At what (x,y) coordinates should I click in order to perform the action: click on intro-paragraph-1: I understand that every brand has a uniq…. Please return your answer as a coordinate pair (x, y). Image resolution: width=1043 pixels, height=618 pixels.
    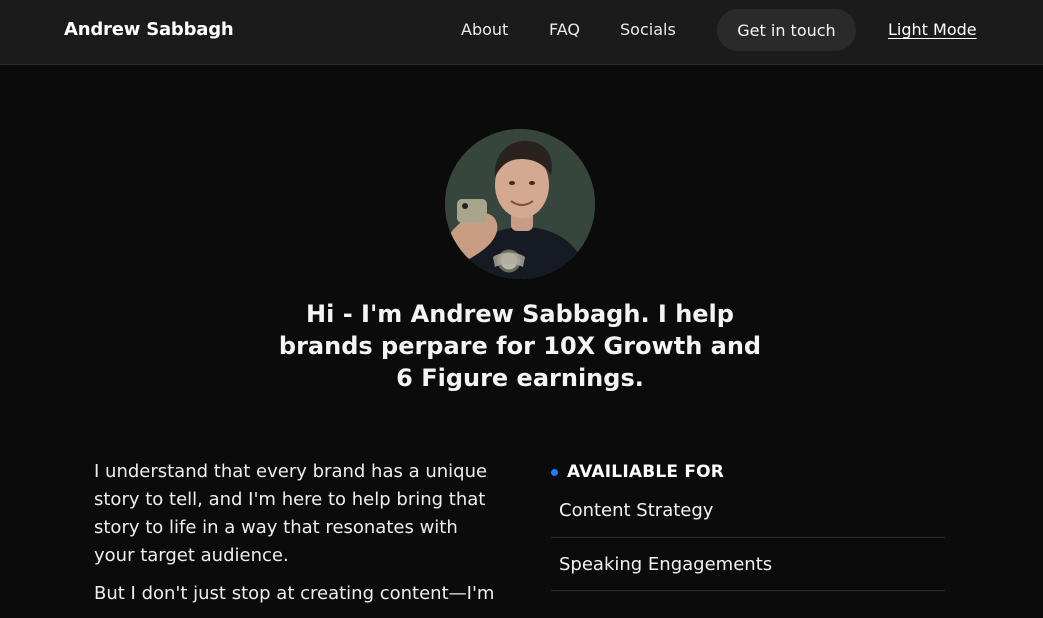
    Looking at the image, I should click on (291, 513).